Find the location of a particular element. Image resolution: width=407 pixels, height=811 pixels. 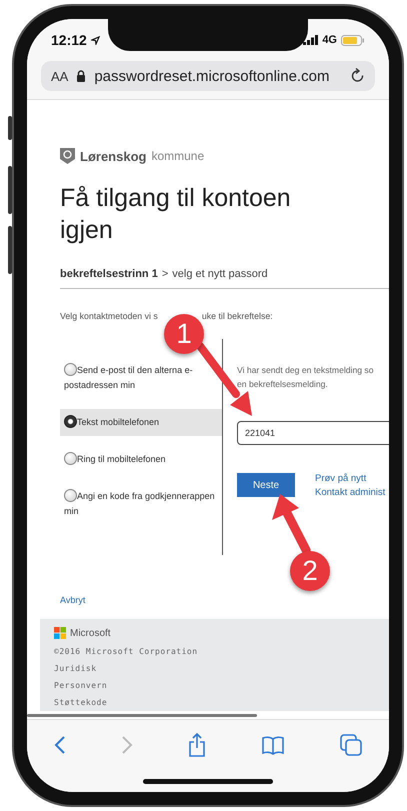

address-bar: AA passwordreset.microsoftonline.com is located at coordinates (208, 76).